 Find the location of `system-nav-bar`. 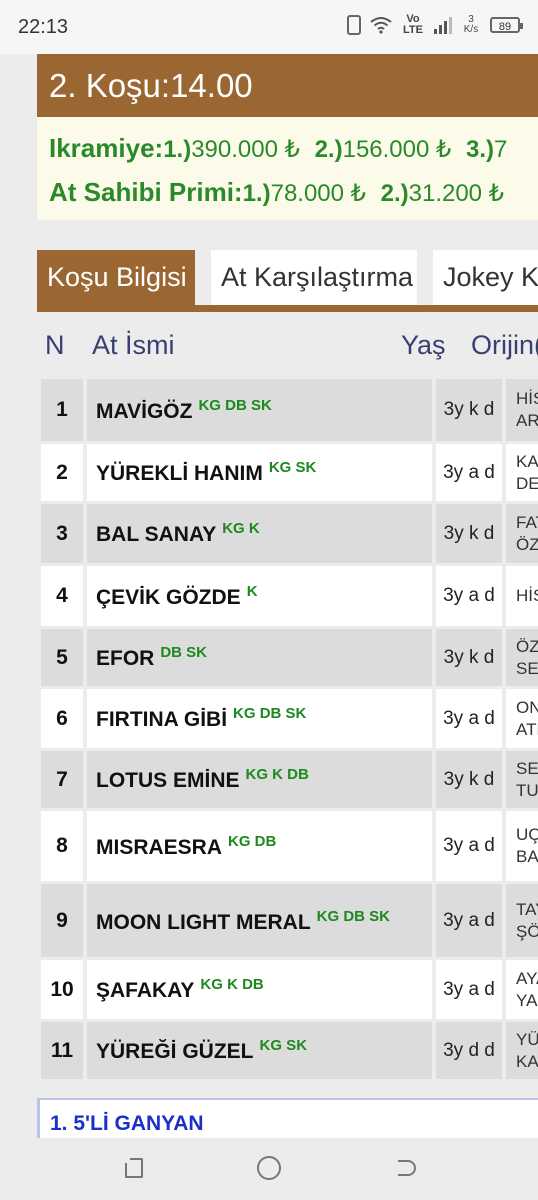

system-nav-bar is located at coordinates (269, 1169).